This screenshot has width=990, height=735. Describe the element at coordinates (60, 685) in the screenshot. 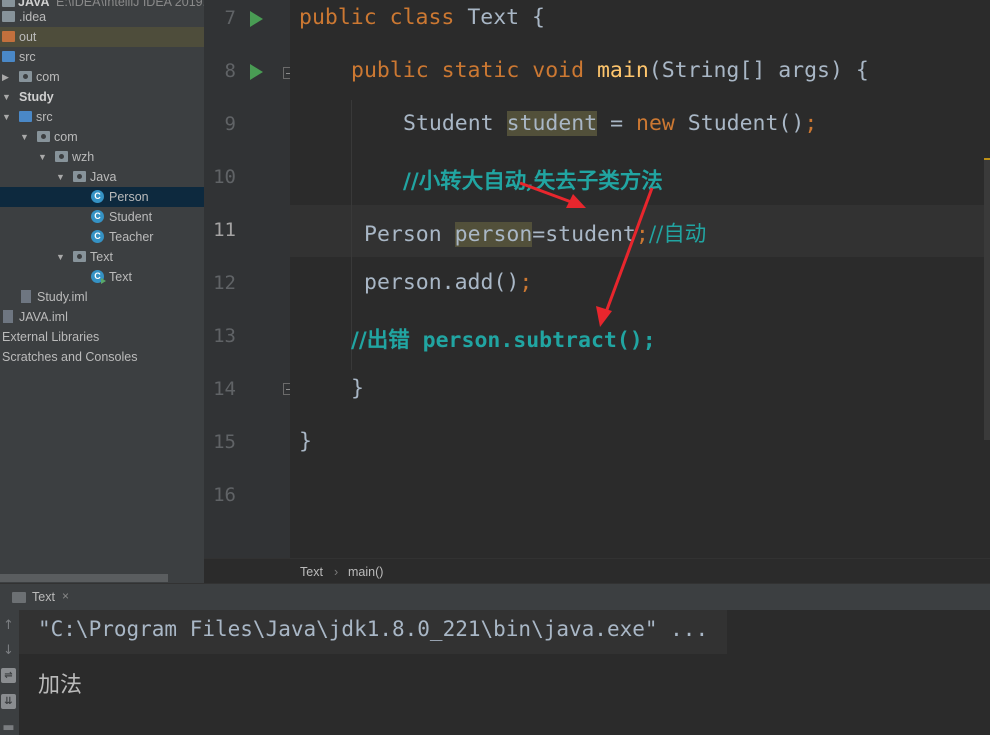

I see `console-program-output: 加法` at that location.